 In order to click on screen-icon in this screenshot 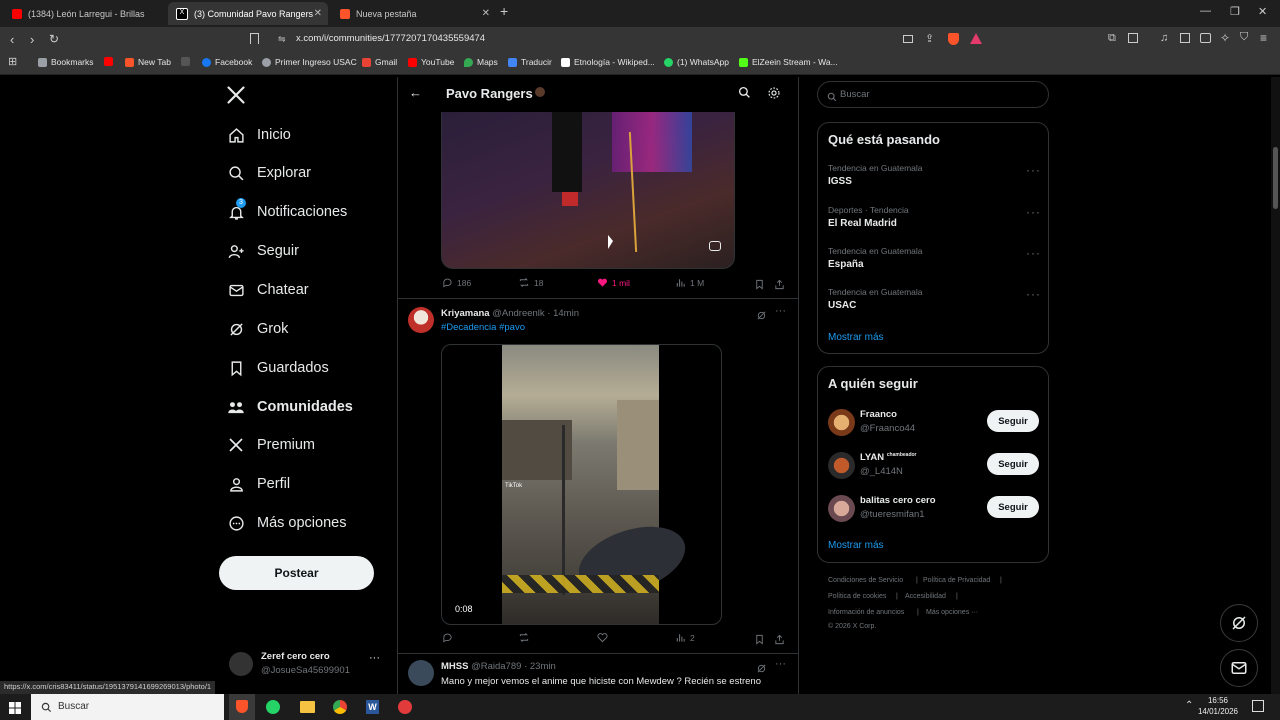, I will do `click(908, 39)`.